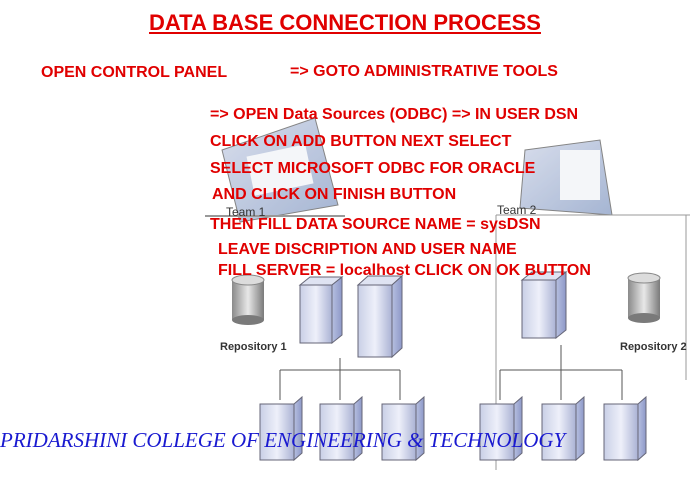 This screenshot has width=690, height=484. Describe the element at coordinates (424, 71) in the screenshot. I see `step-goto-admin-tools: => GOTO ADMINISTRATIVE TOOLS` at that location.